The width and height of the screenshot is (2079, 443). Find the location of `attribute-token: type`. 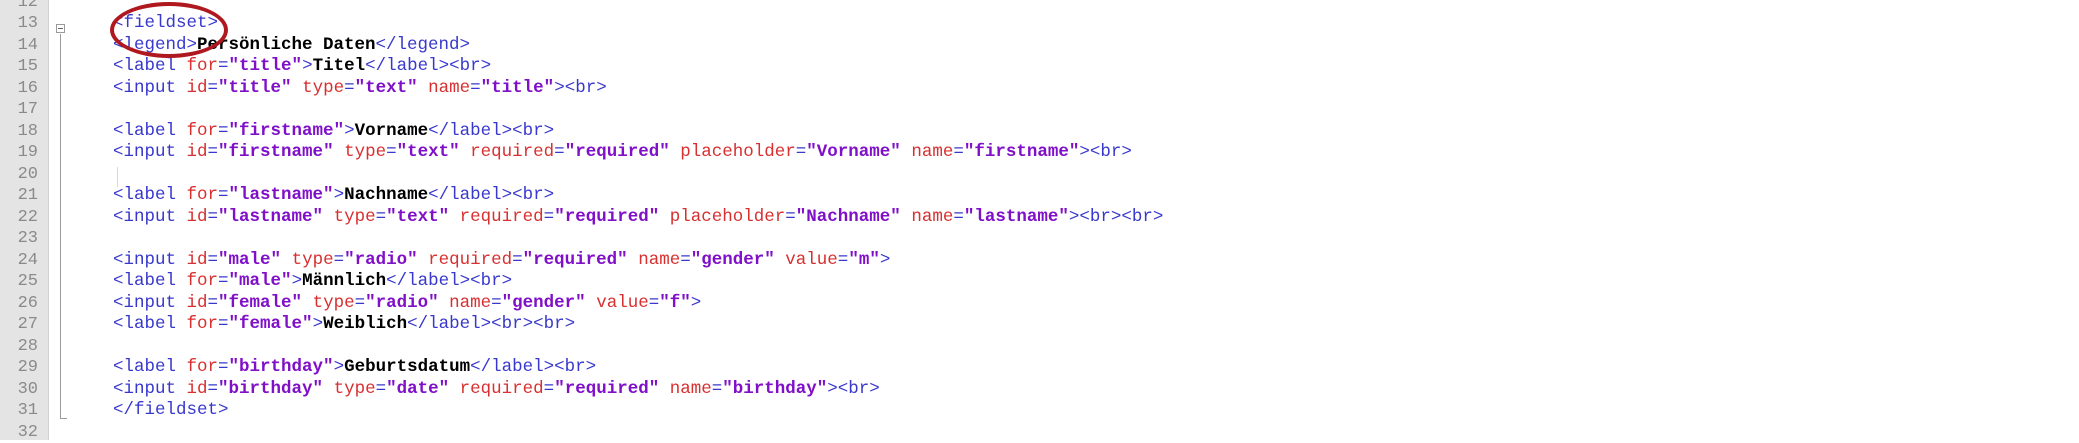

attribute-token: type is located at coordinates (355, 217).